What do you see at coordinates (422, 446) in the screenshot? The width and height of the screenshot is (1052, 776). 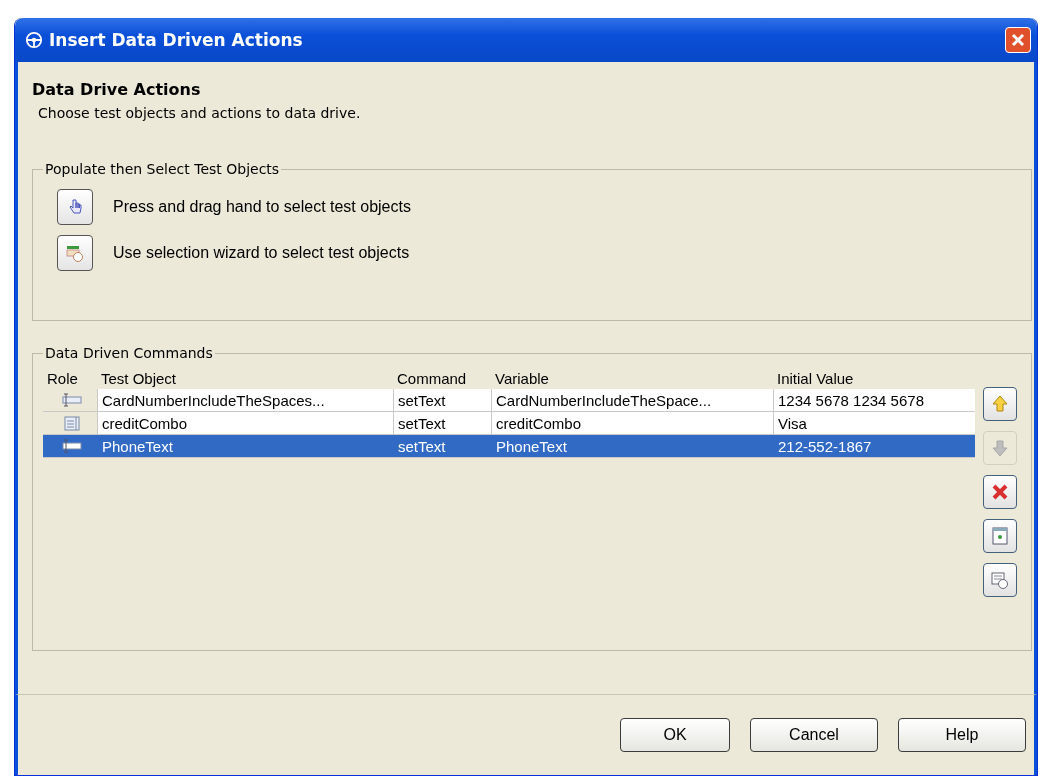 I see `table-cell-text: setText` at bounding box center [422, 446].